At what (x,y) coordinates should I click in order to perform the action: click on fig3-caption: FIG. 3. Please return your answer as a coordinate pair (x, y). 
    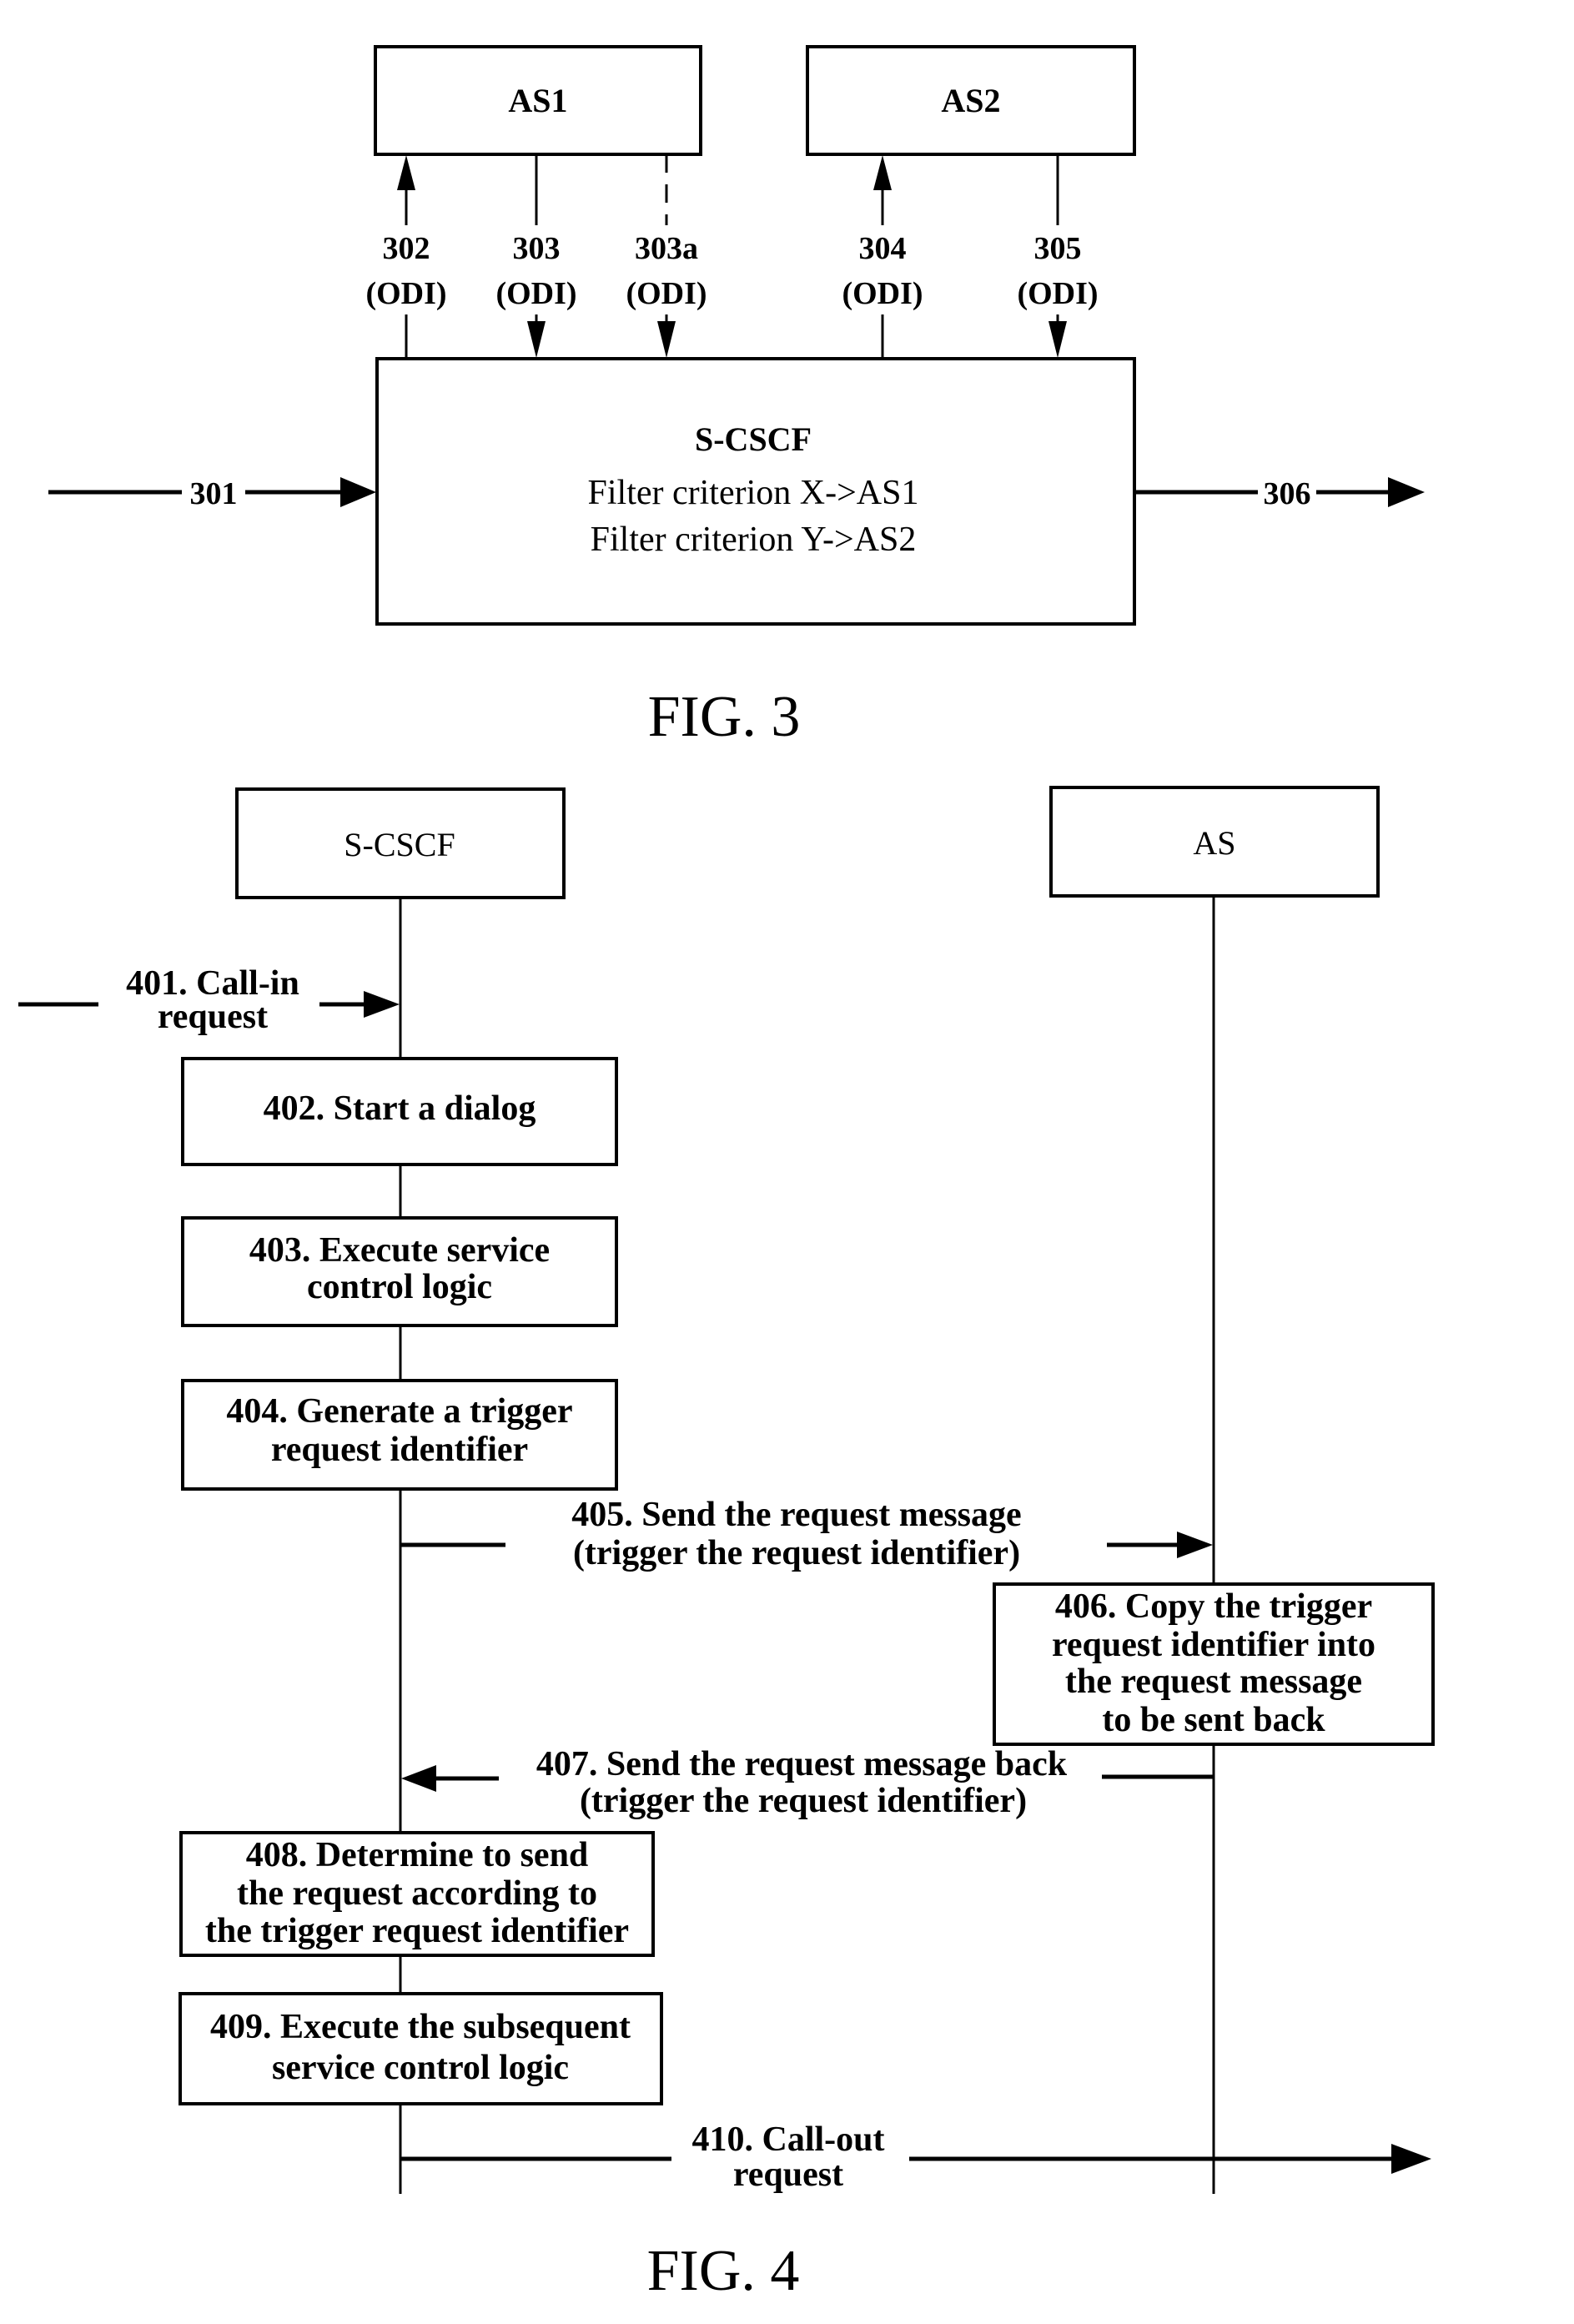
    Looking at the image, I should click on (724, 717).